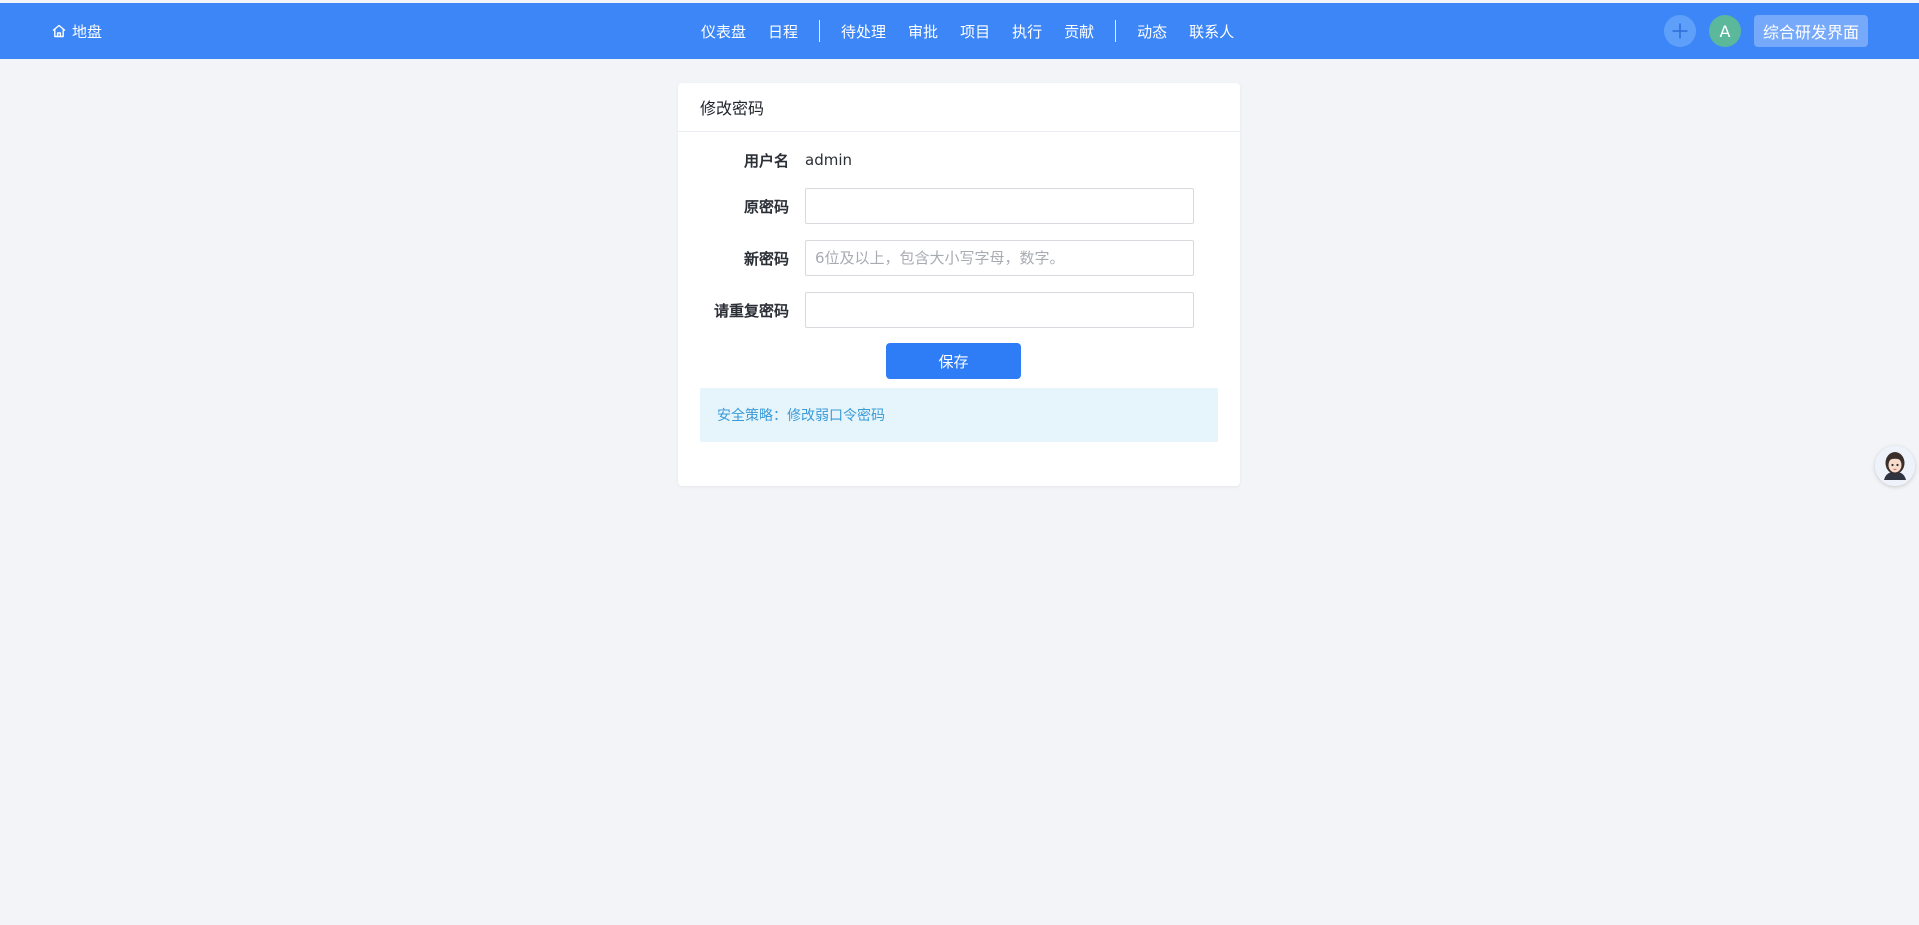  What do you see at coordinates (1724, 31) in the screenshot?
I see `user-avatar: A` at bounding box center [1724, 31].